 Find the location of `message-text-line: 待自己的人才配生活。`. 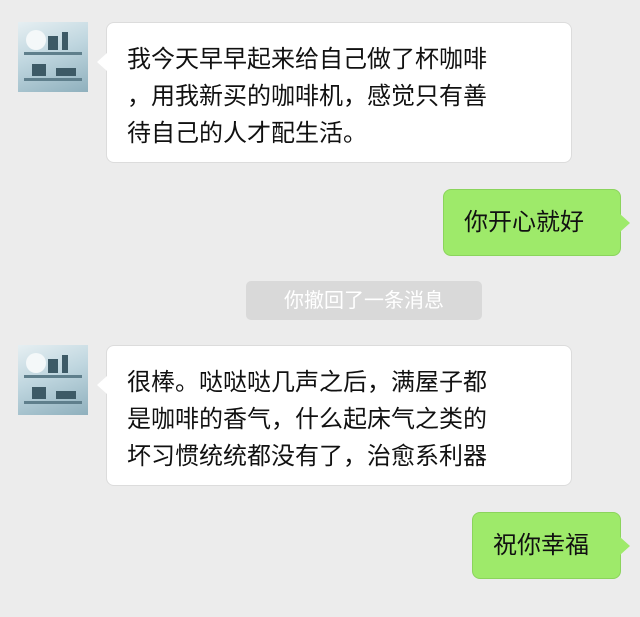

message-text-line: 待自己的人才配生活。 is located at coordinates (247, 133).